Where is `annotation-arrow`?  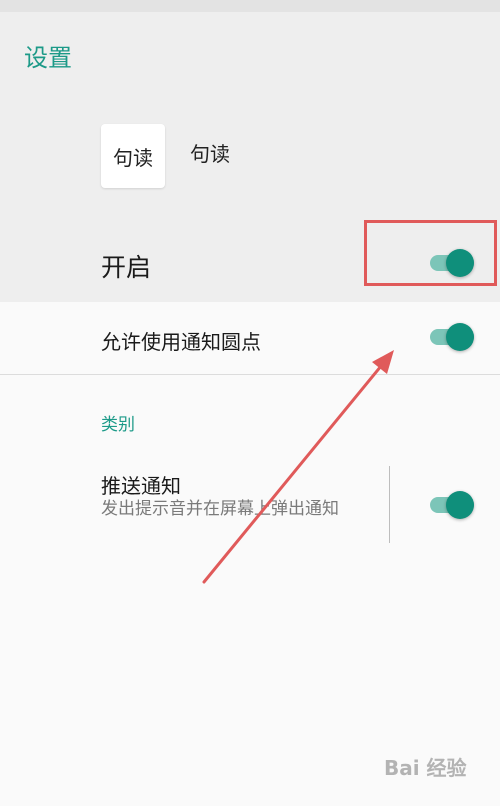 annotation-arrow is located at coordinates (298, 467).